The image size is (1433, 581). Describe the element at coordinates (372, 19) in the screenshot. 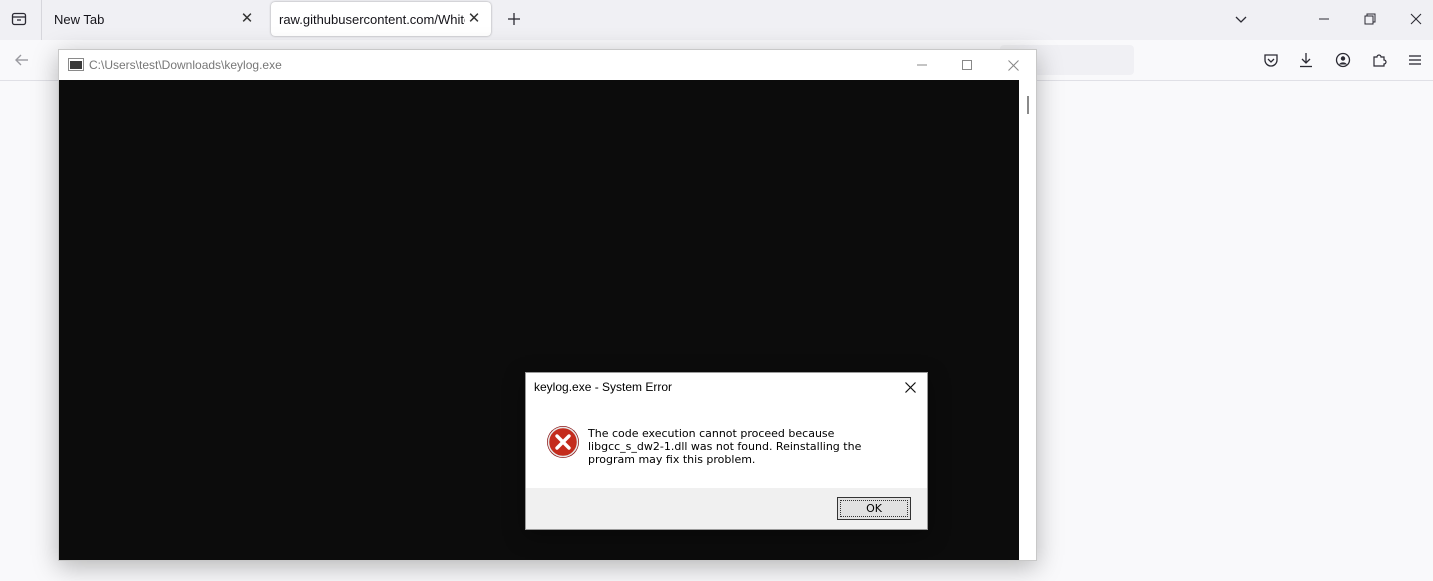

I see `tab-label: raw.githubusercontent.com/Whitec` at that location.